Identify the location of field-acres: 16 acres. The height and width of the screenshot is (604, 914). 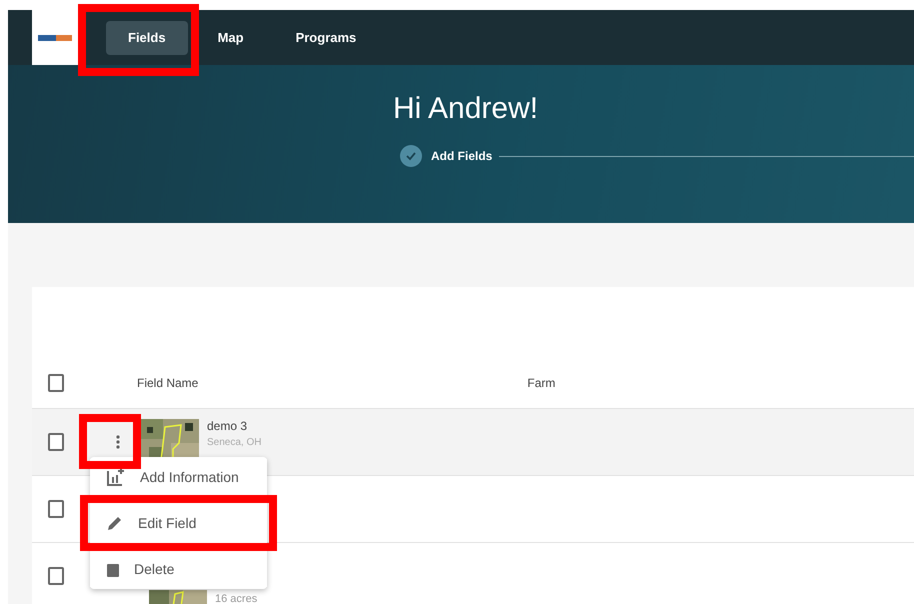
(236, 598).